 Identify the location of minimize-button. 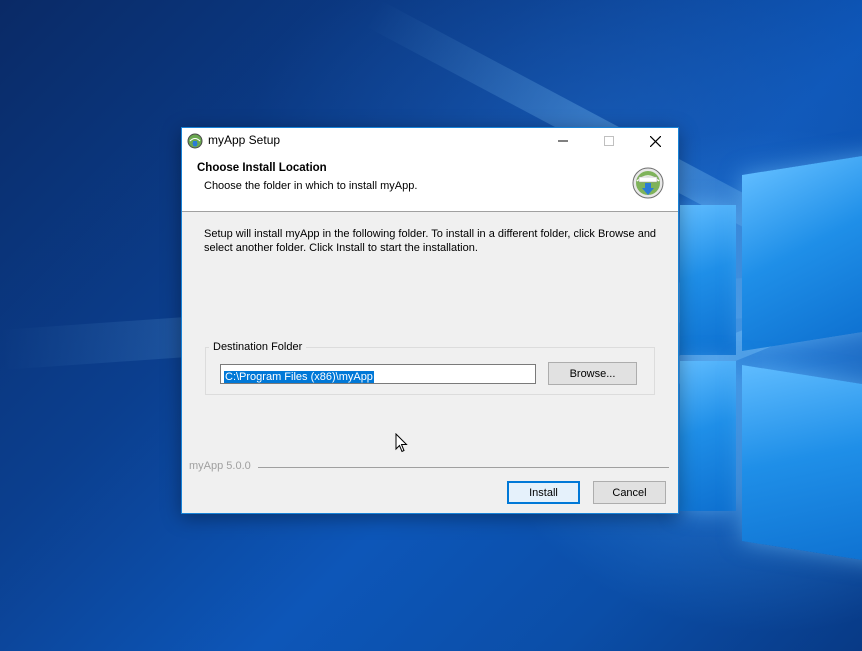
(563, 141).